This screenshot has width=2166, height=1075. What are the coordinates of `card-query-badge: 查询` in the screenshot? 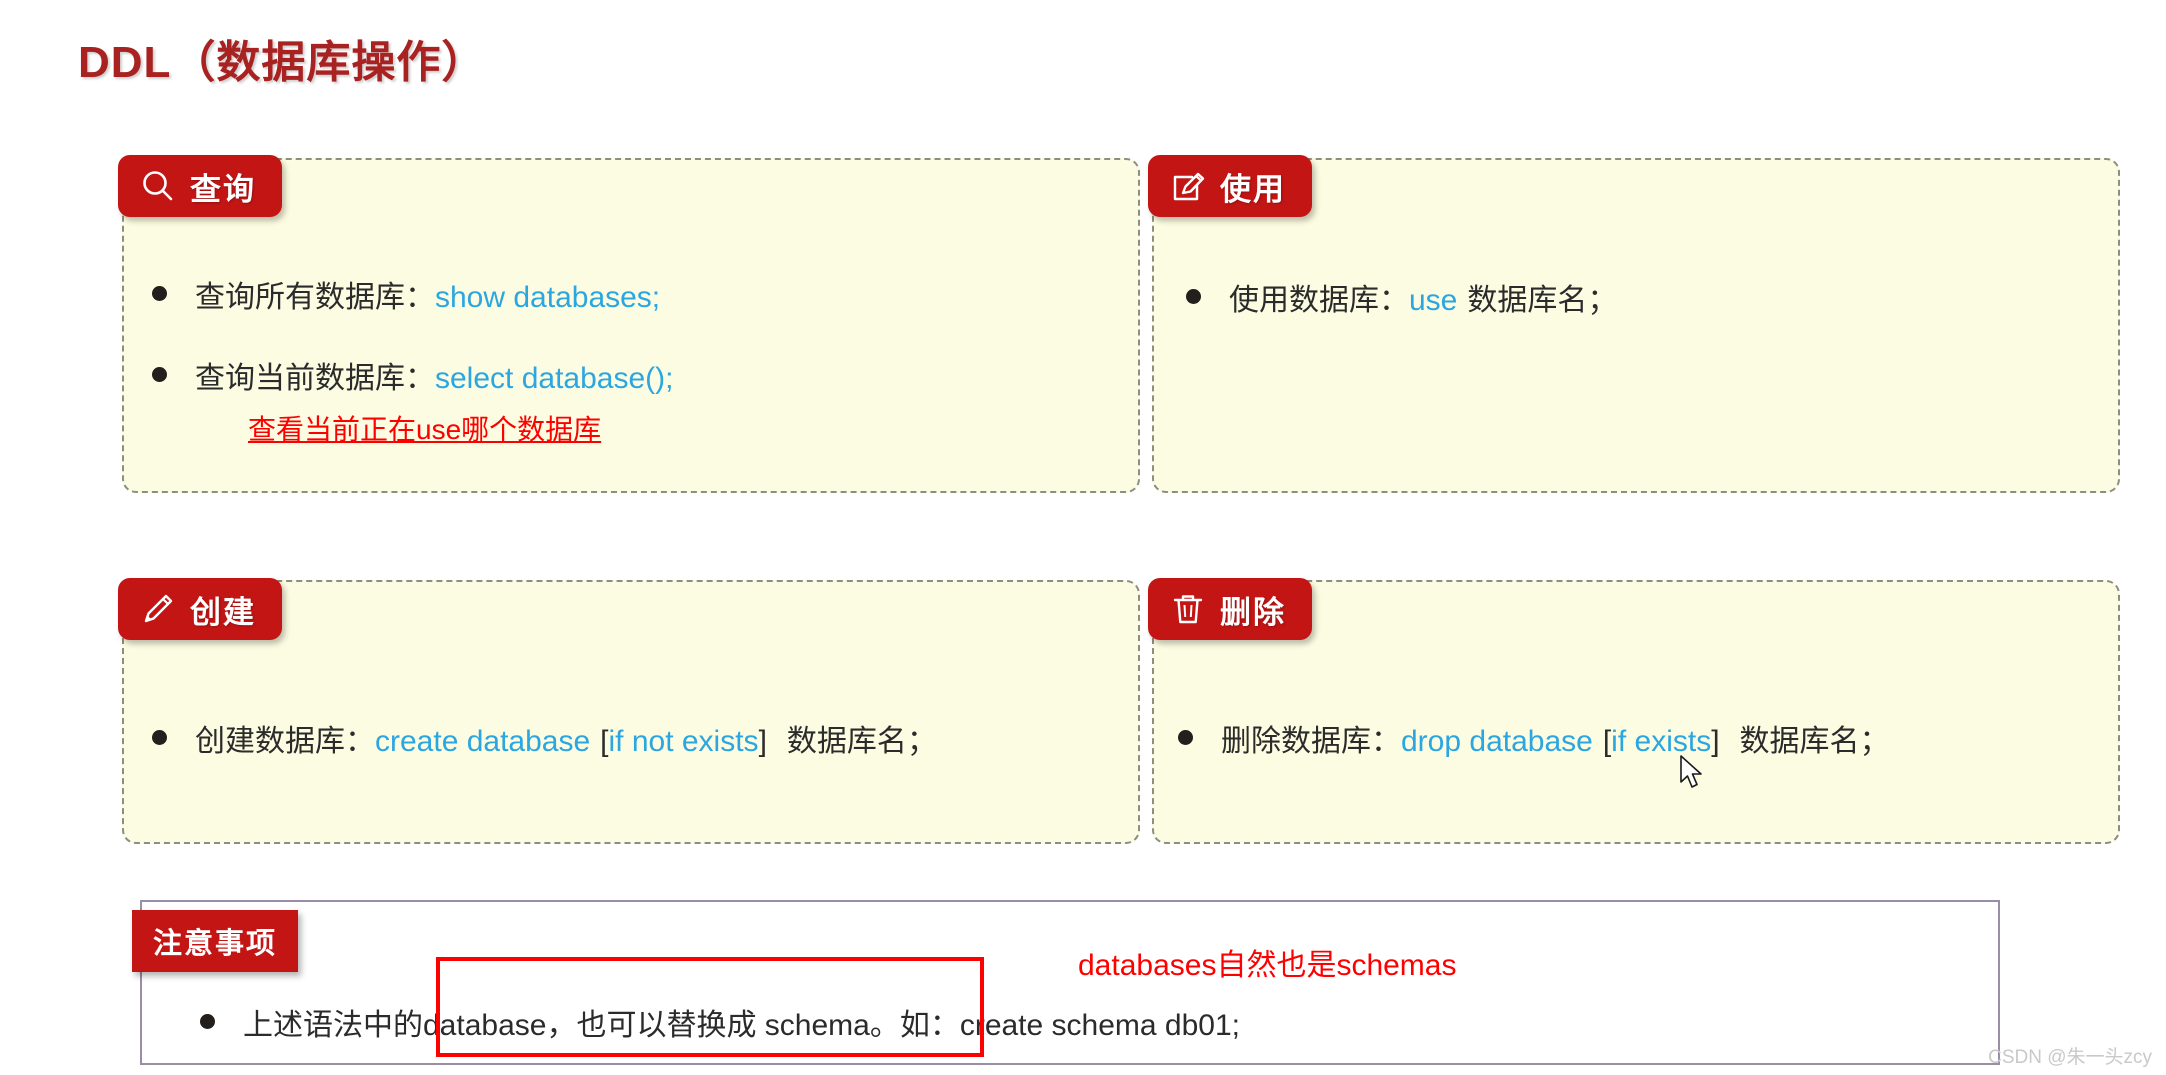 It's located at (200, 186).